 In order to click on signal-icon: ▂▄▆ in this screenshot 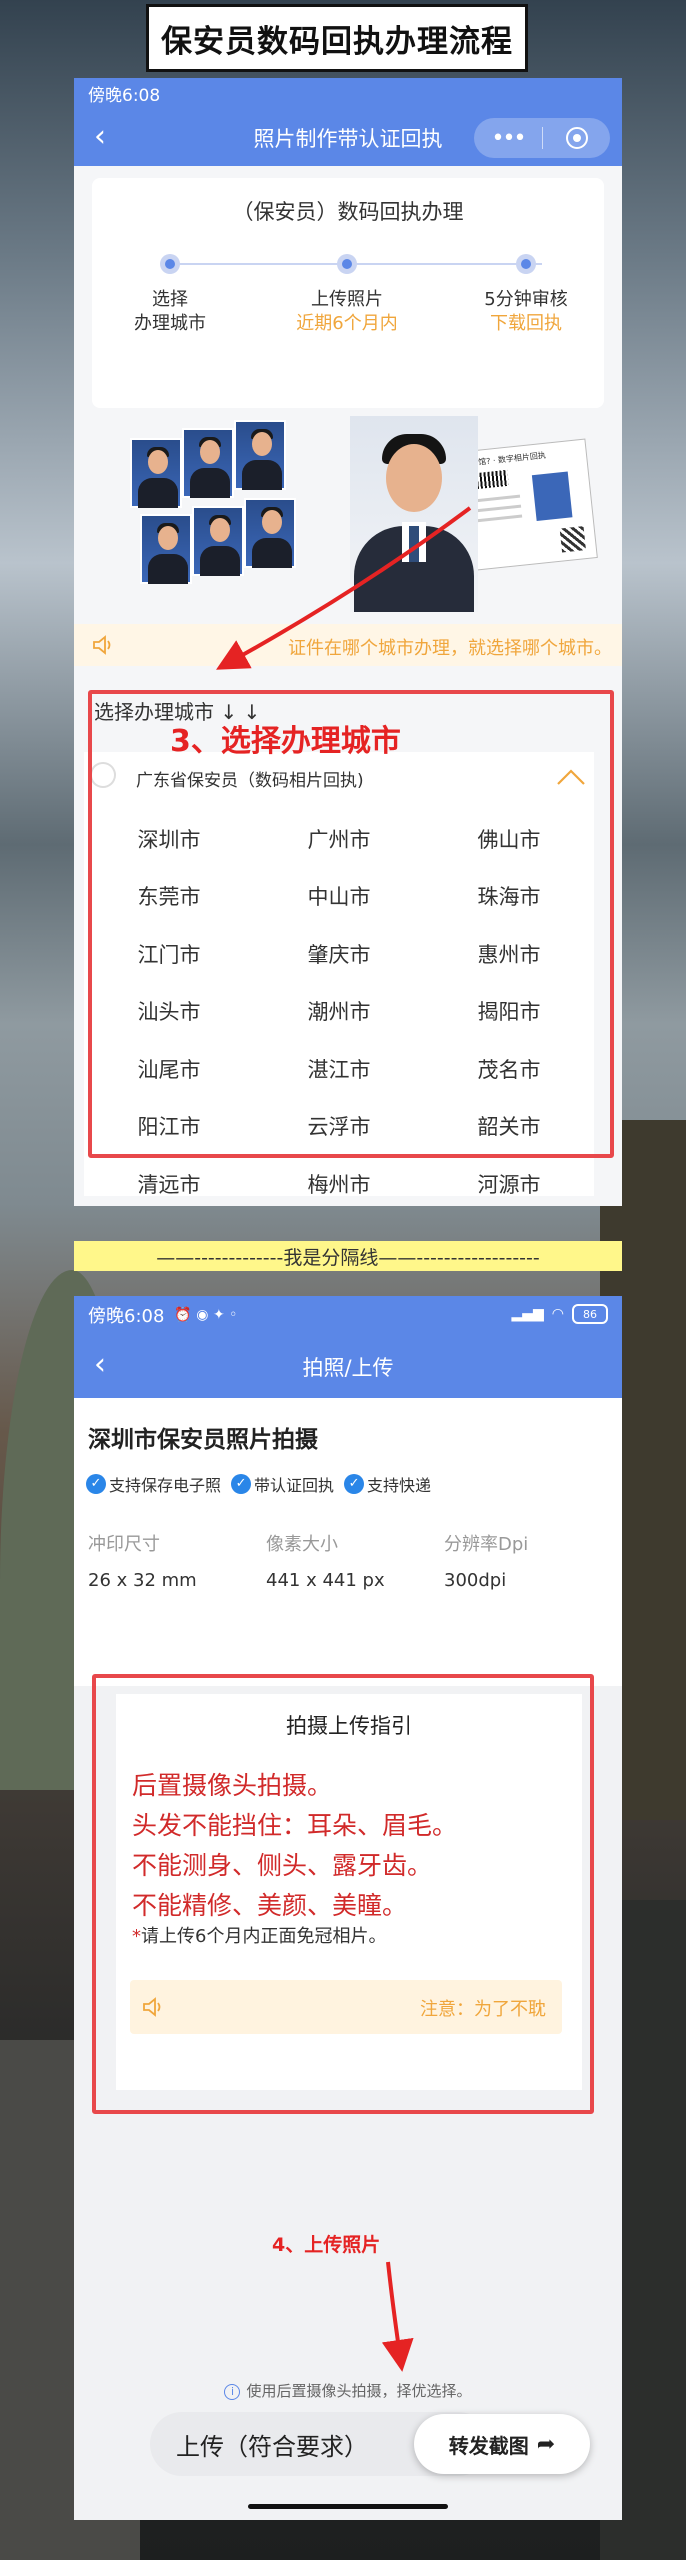, I will do `click(527, 1314)`.